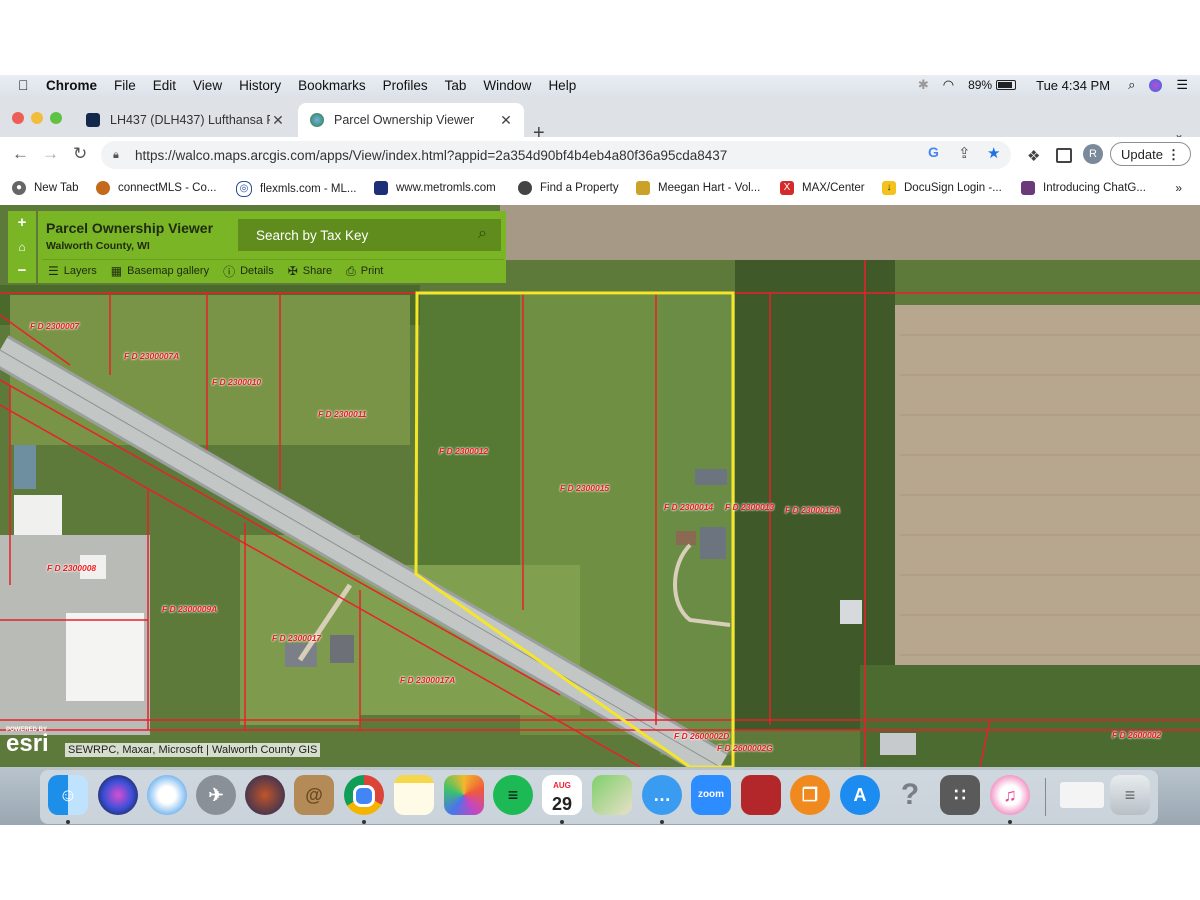 Image resolution: width=1200 pixels, height=900 pixels. I want to click on bookmarks-overflow-icon: », so click(1178, 188).